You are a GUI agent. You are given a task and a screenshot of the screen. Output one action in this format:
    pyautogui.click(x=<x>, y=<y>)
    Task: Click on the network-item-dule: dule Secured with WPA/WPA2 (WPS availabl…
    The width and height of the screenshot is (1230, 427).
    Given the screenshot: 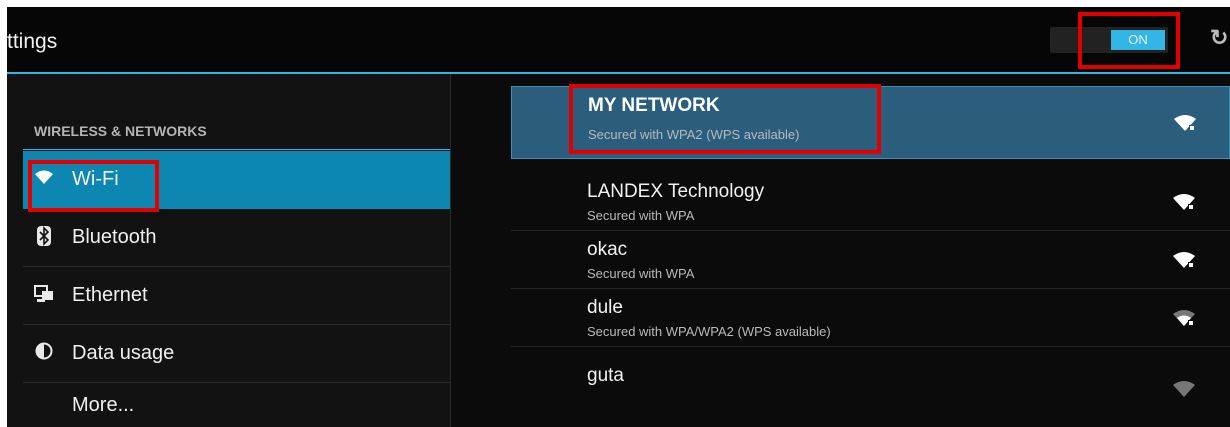 What is the action you would take?
    pyautogui.click(x=870, y=318)
    